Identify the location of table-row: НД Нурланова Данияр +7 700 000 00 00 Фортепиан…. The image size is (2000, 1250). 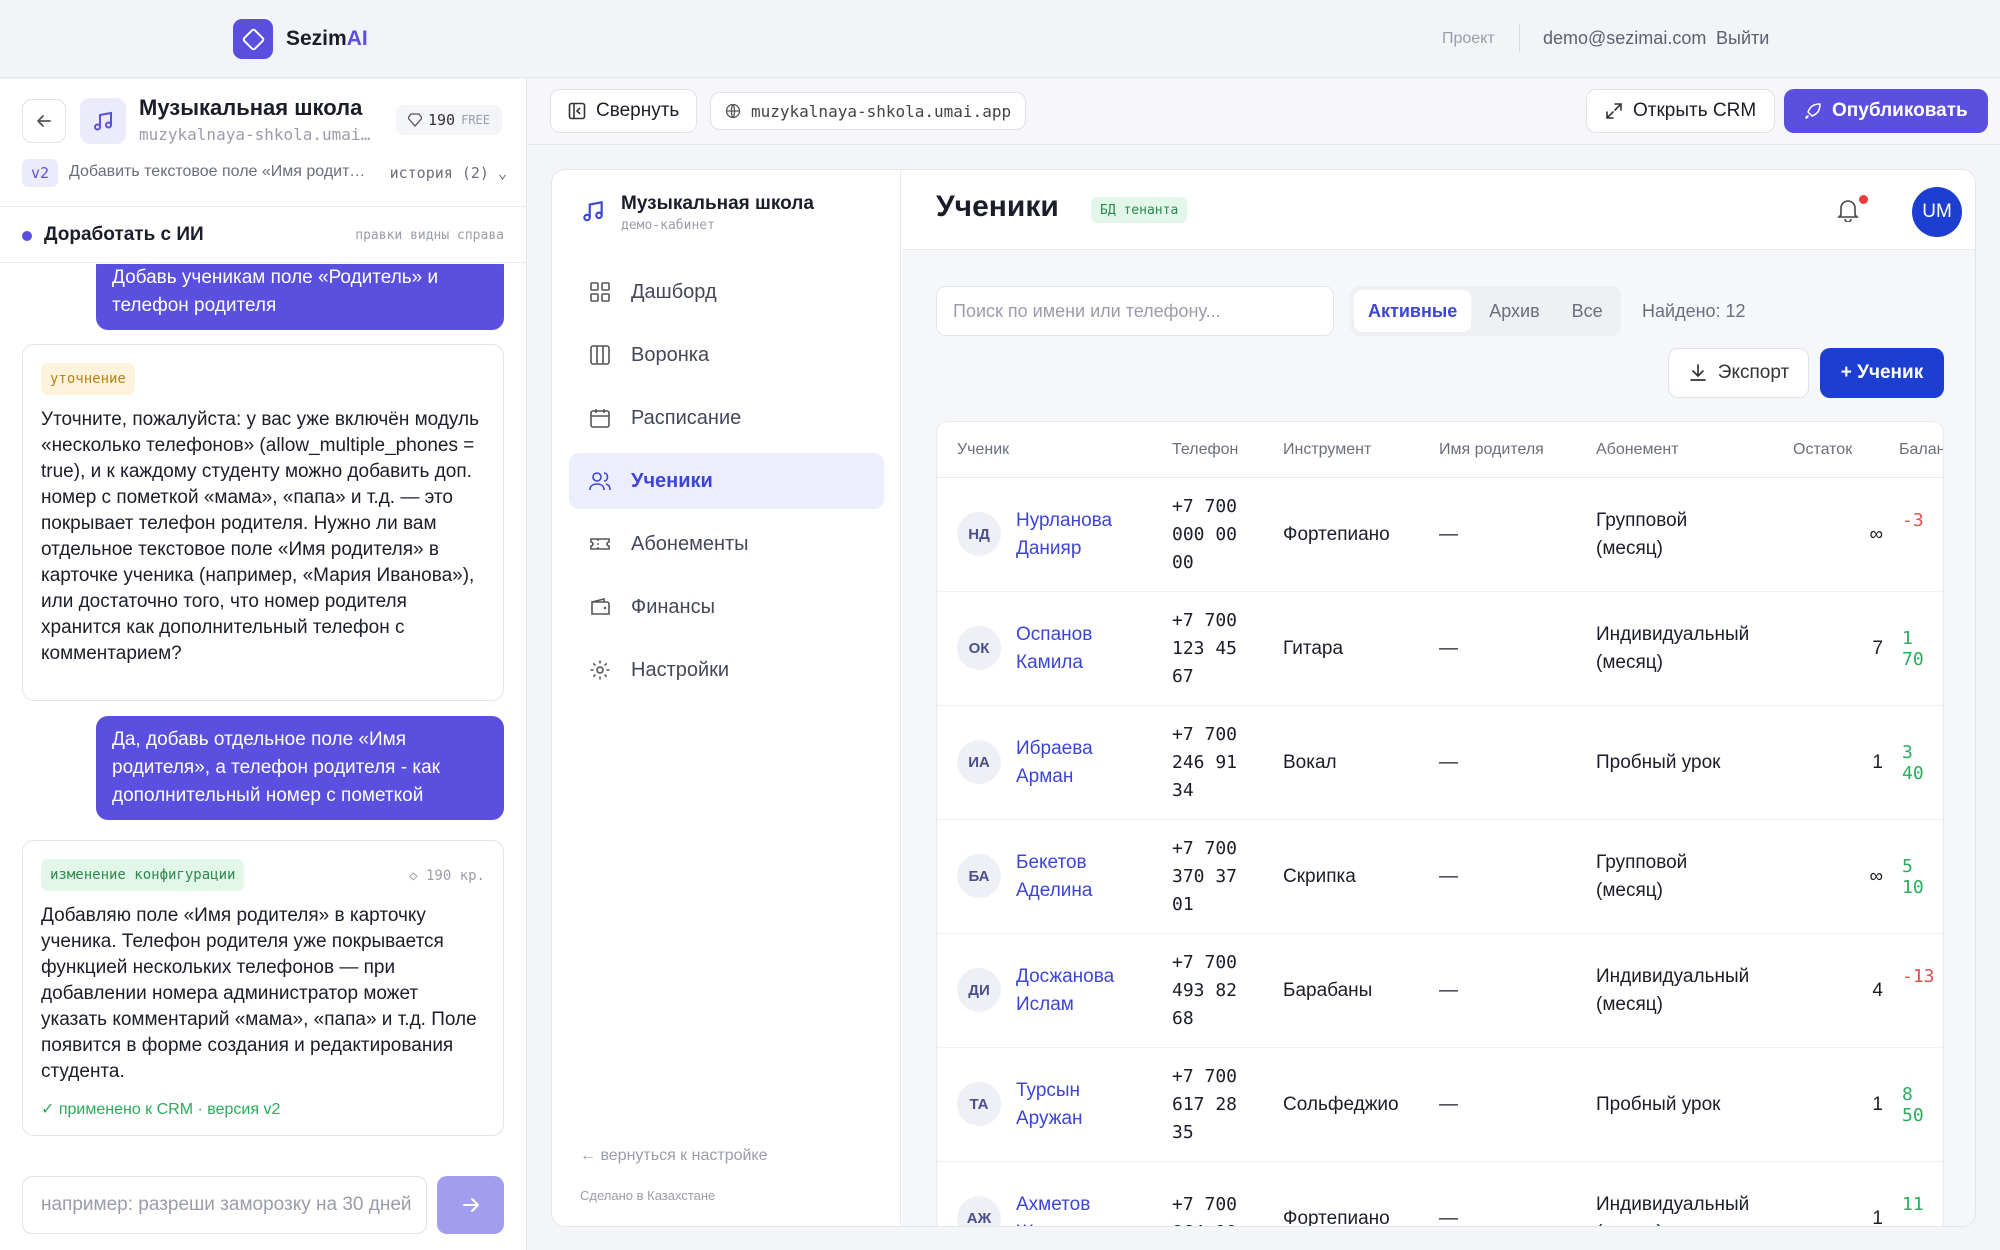
(1440, 535).